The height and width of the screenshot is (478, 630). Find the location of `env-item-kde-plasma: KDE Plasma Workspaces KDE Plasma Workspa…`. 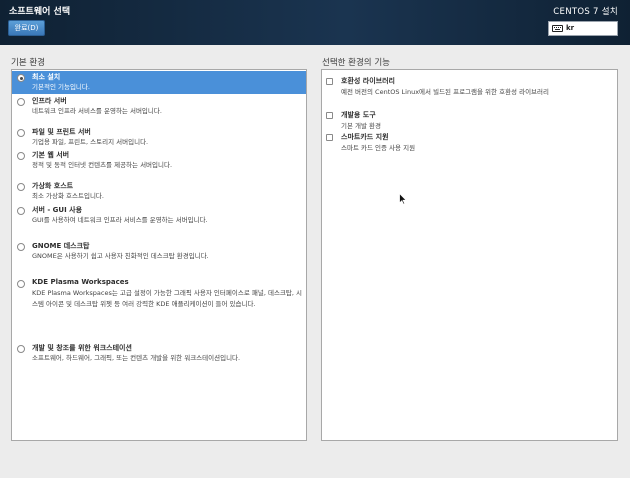

env-item-kde-plasma: KDE Plasma Workspaces KDE Plasma Workspa… is located at coordinates (159, 300).